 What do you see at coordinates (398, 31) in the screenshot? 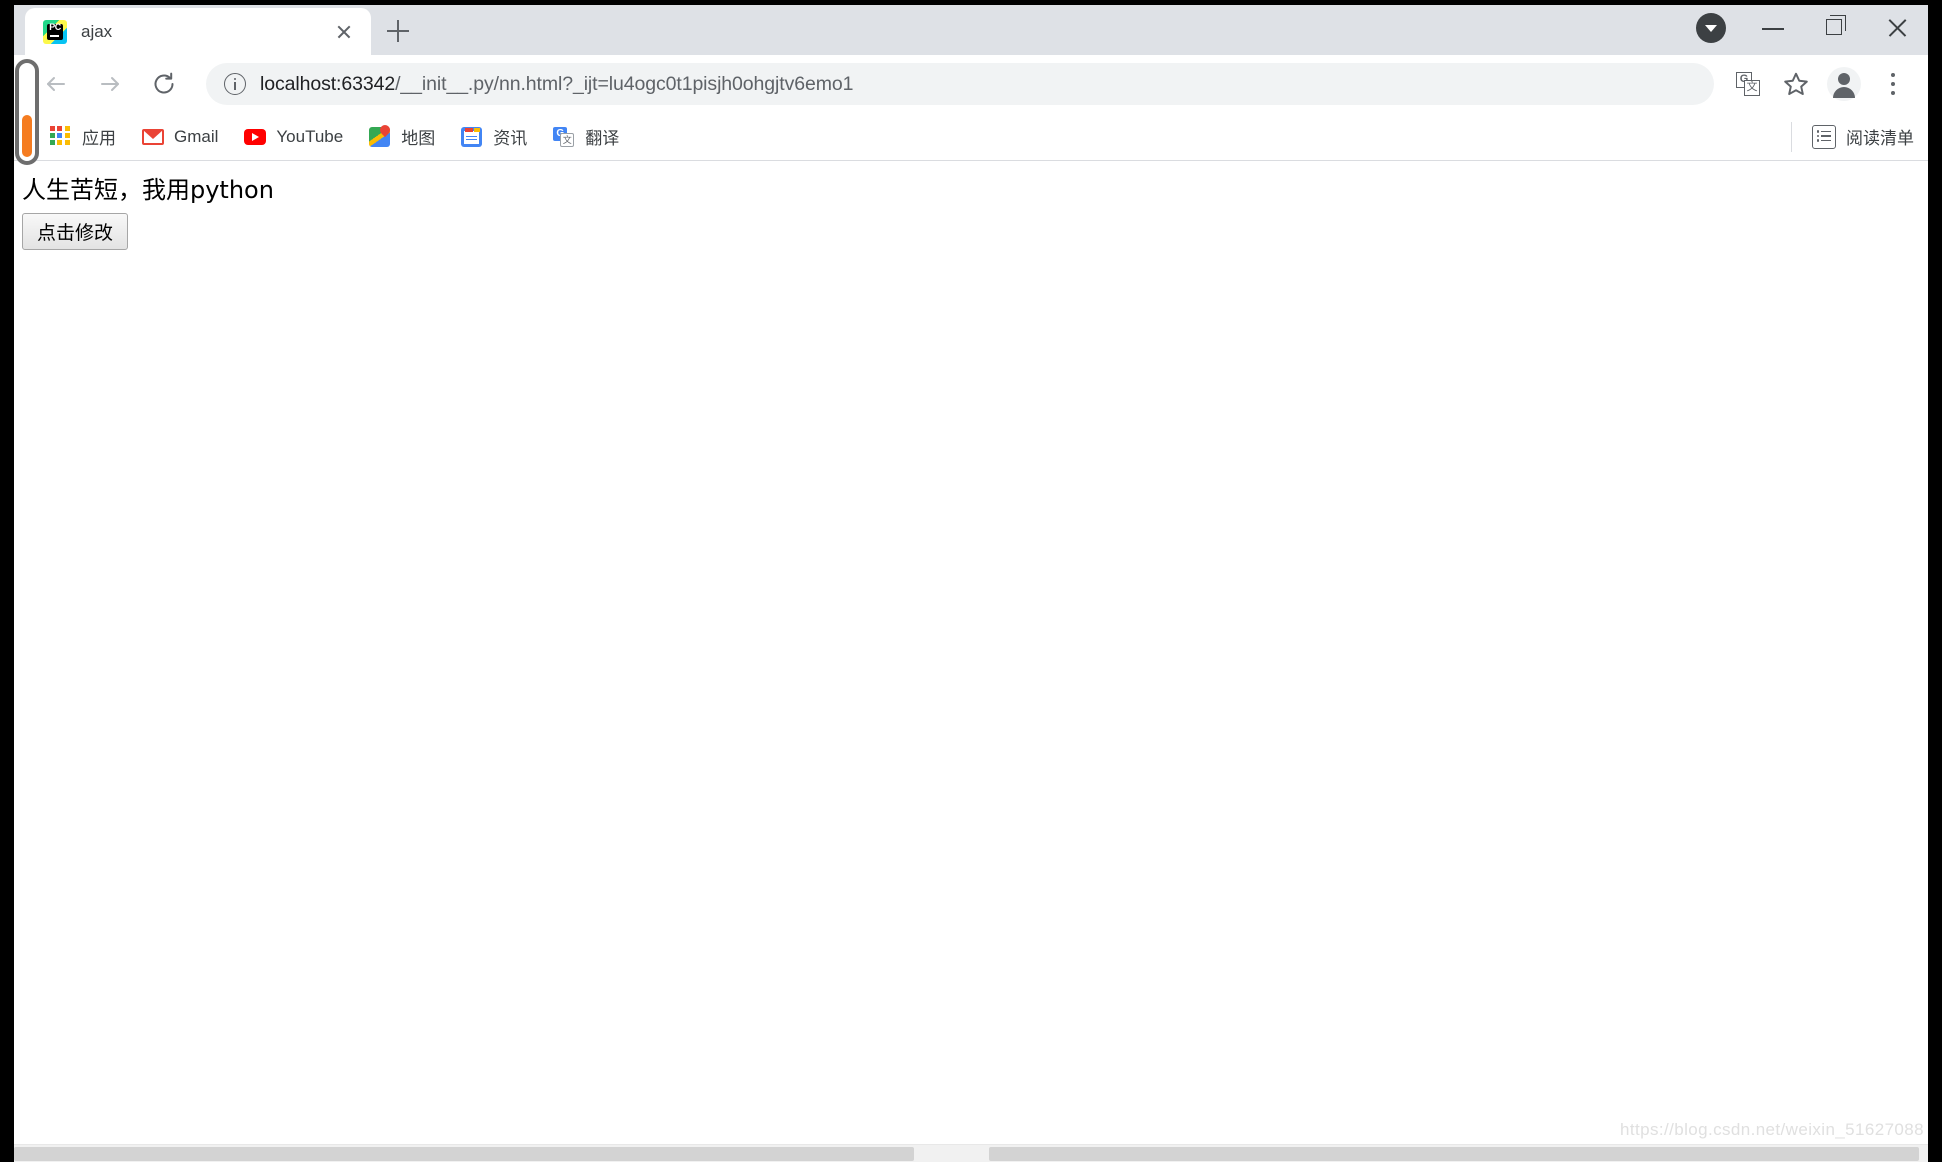
I see `plus-icon` at bounding box center [398, 31].